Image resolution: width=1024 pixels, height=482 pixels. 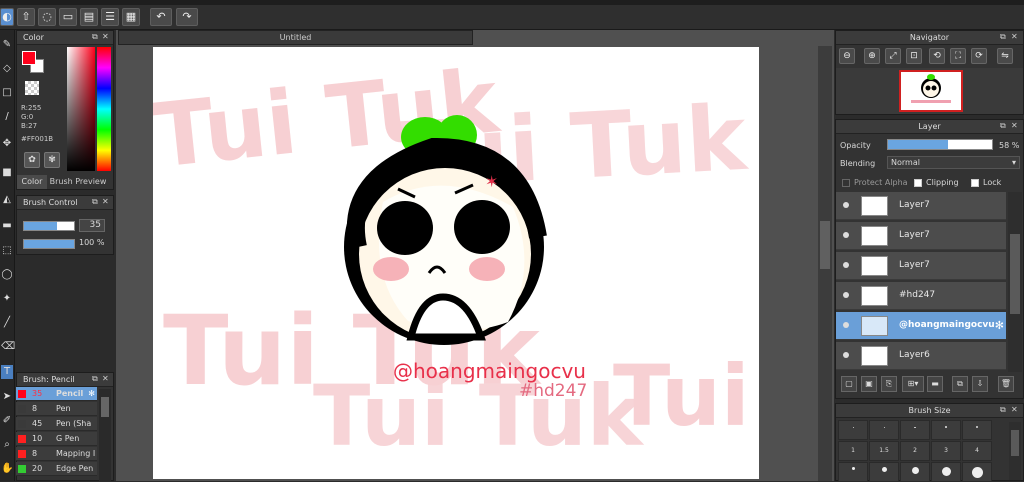 What do you see at coordinates (47, 17) in the screenshot?
I see `comment-icon: ◌` at bounding box center [47, 17].